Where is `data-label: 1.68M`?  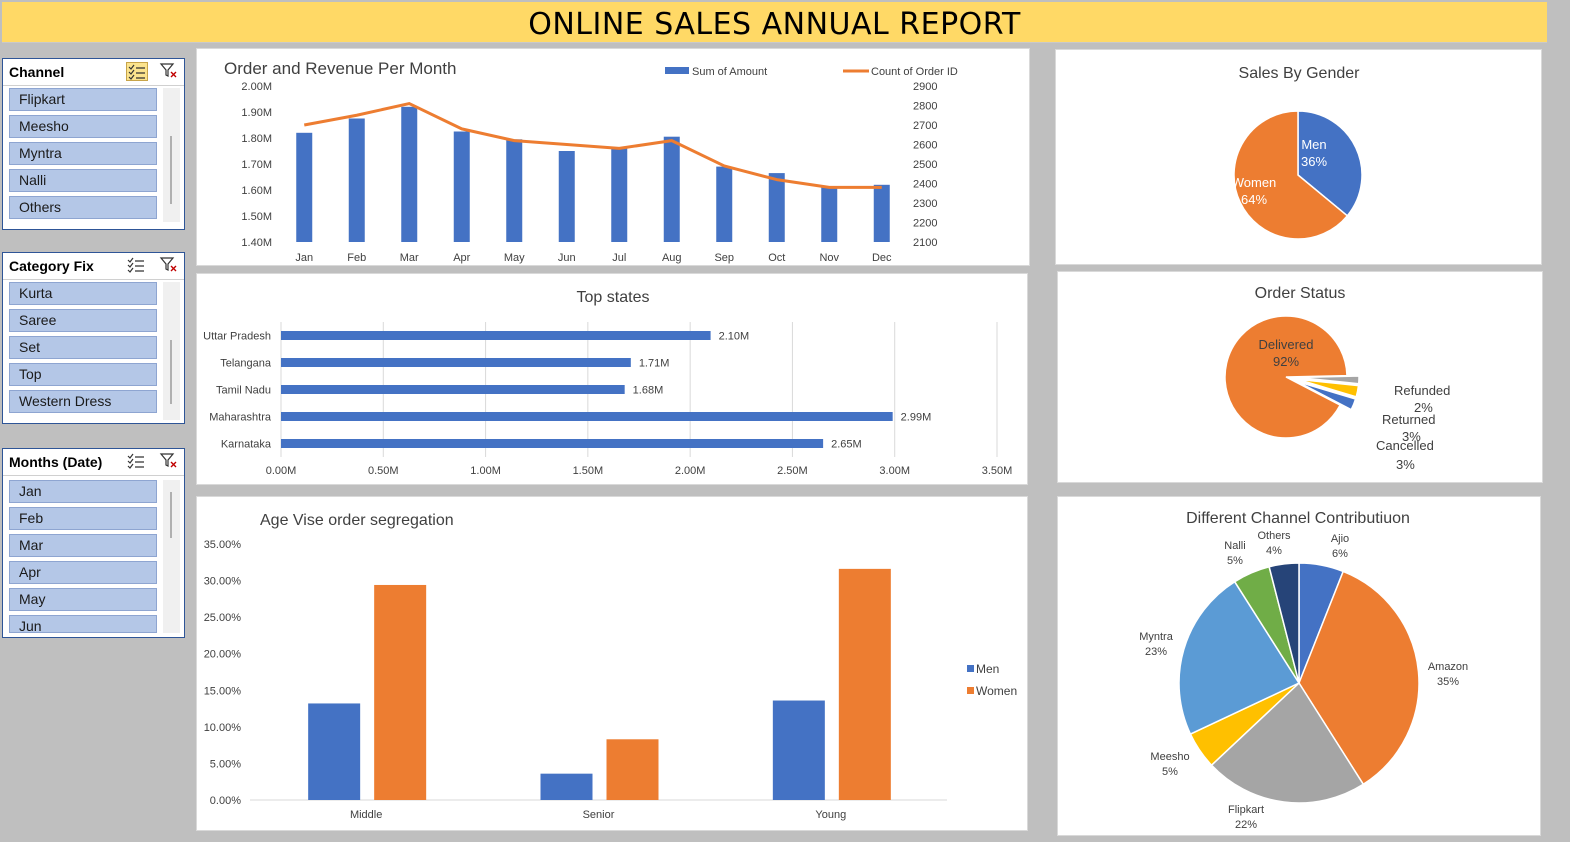 data-label: 1.68M is located at coordinates (648, 391).